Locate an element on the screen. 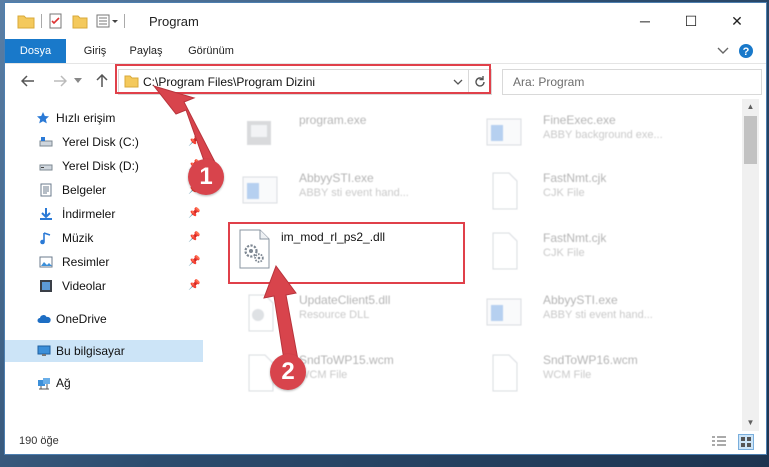  network-icon is located at coordinates (44, 384).